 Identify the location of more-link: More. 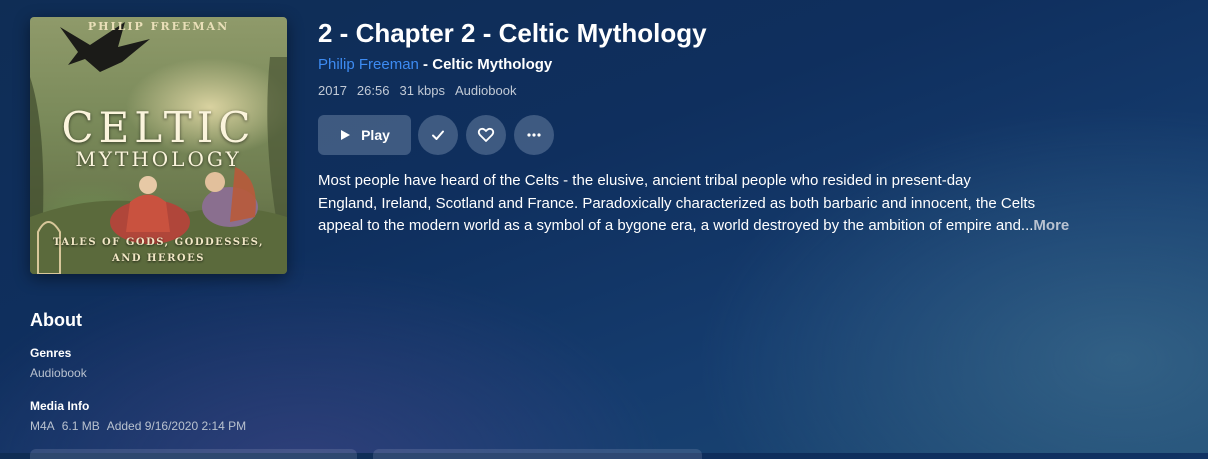
(1051, 225).